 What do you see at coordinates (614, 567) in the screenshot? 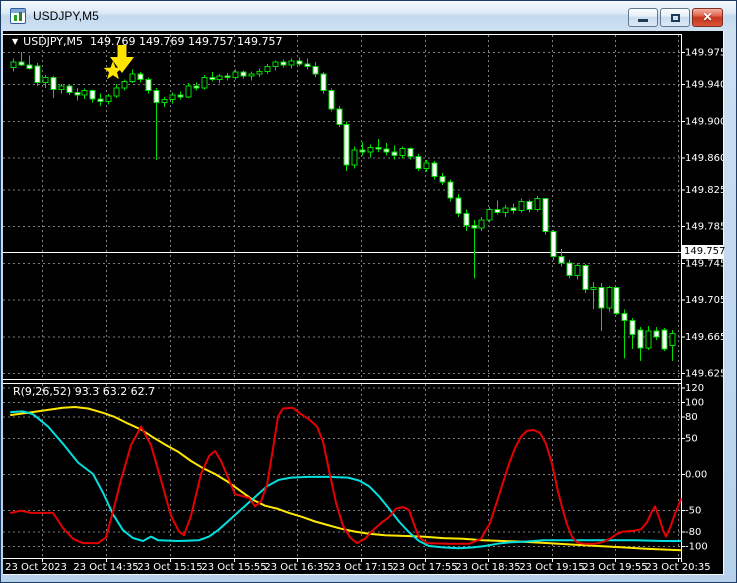
I see `svg-text: 23 Oct 19:55` at bounding box center [614, 567].